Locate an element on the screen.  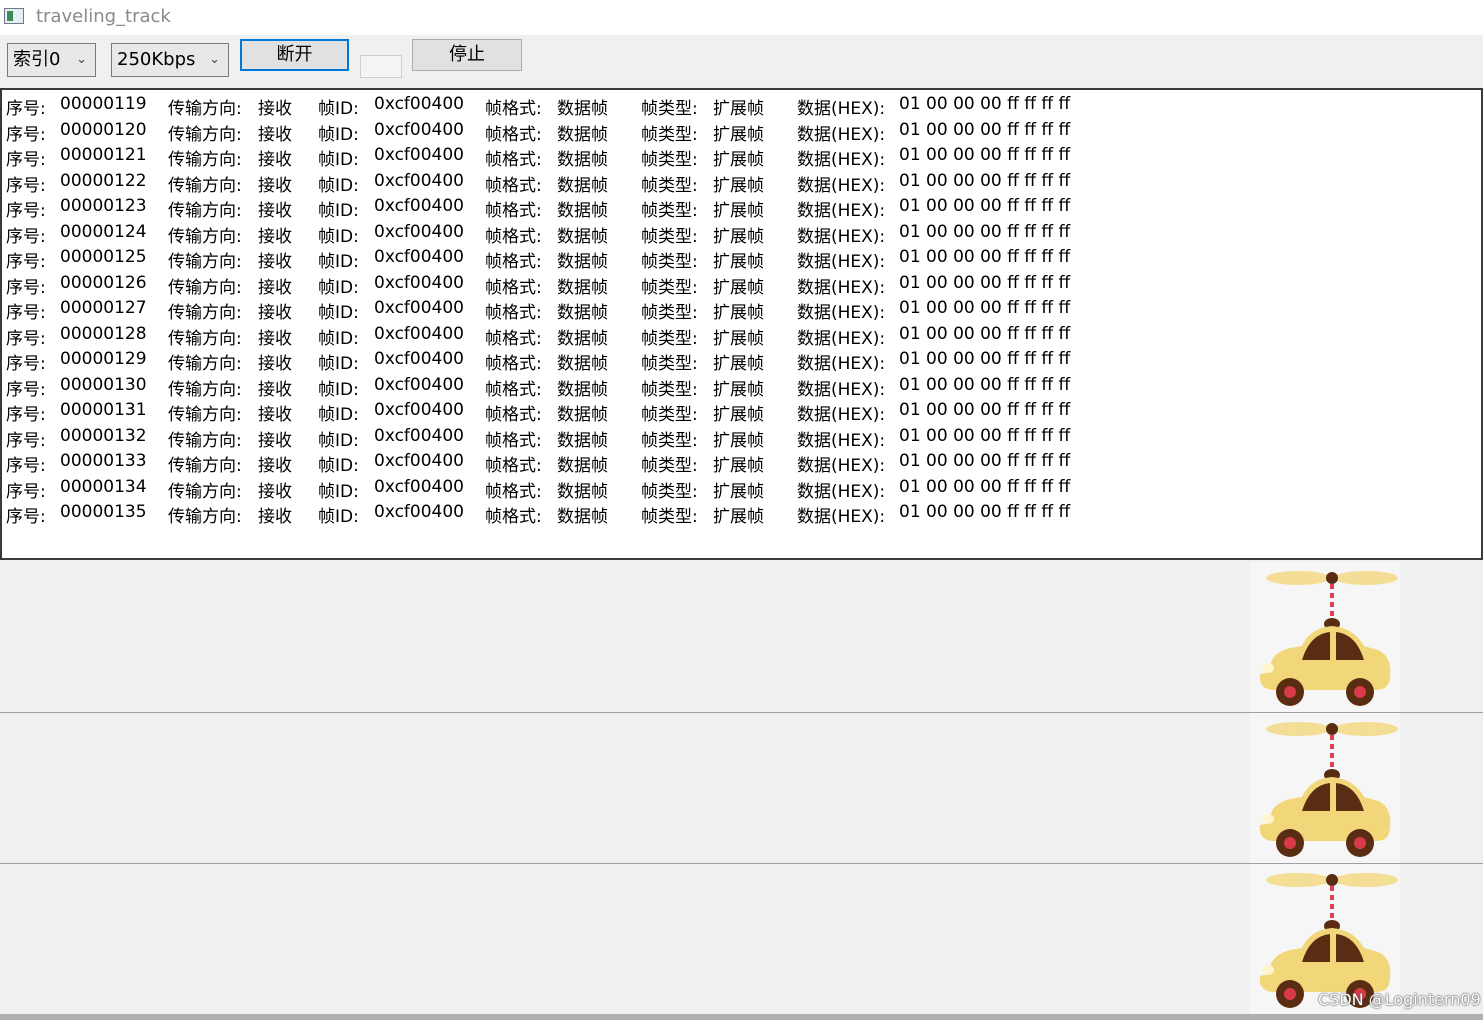
device-index-select: 索引0 ⌄ is located at coordinates (51, 60).